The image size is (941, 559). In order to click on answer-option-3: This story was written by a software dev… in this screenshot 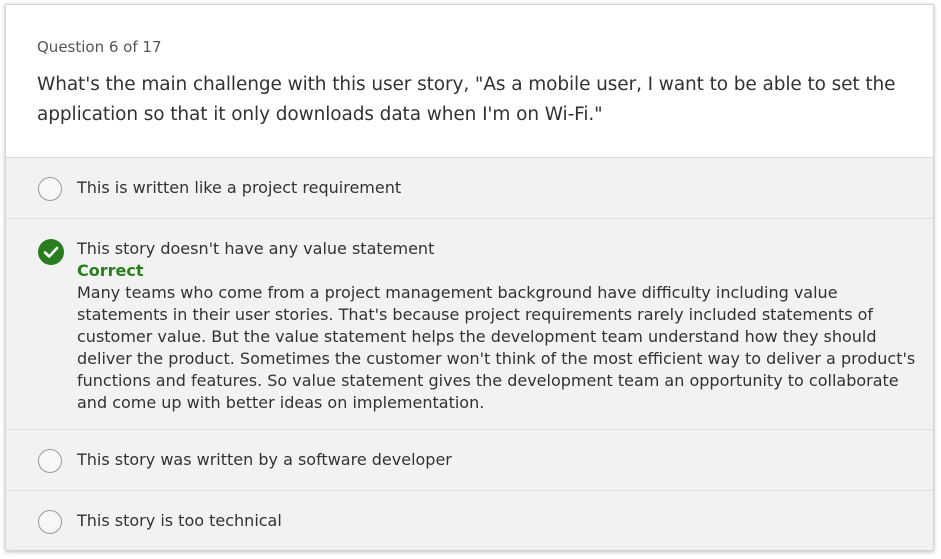, I will do `click(469, 460)`.